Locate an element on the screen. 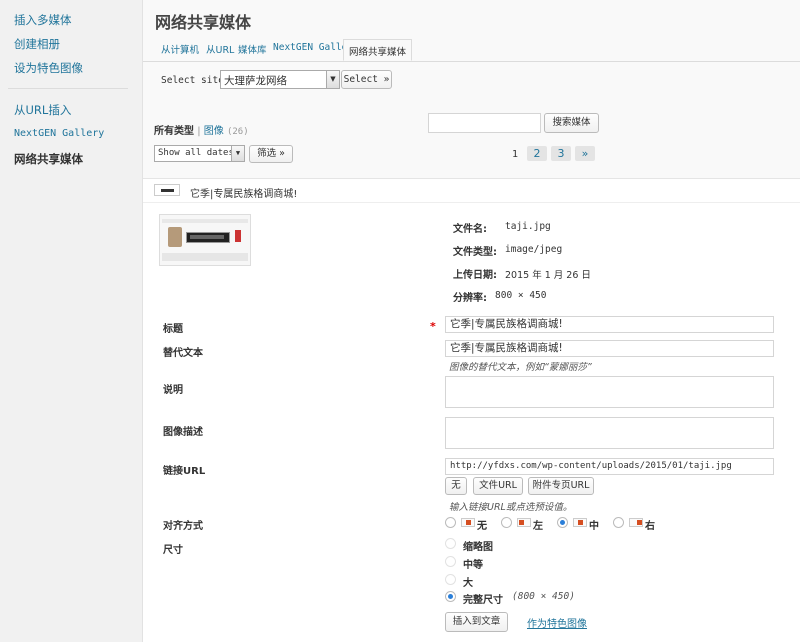 The width and height of the screenshot is (800, 642). sidebar-item-featured-image: 设为特色图像 is located at coordinates (48, 68).